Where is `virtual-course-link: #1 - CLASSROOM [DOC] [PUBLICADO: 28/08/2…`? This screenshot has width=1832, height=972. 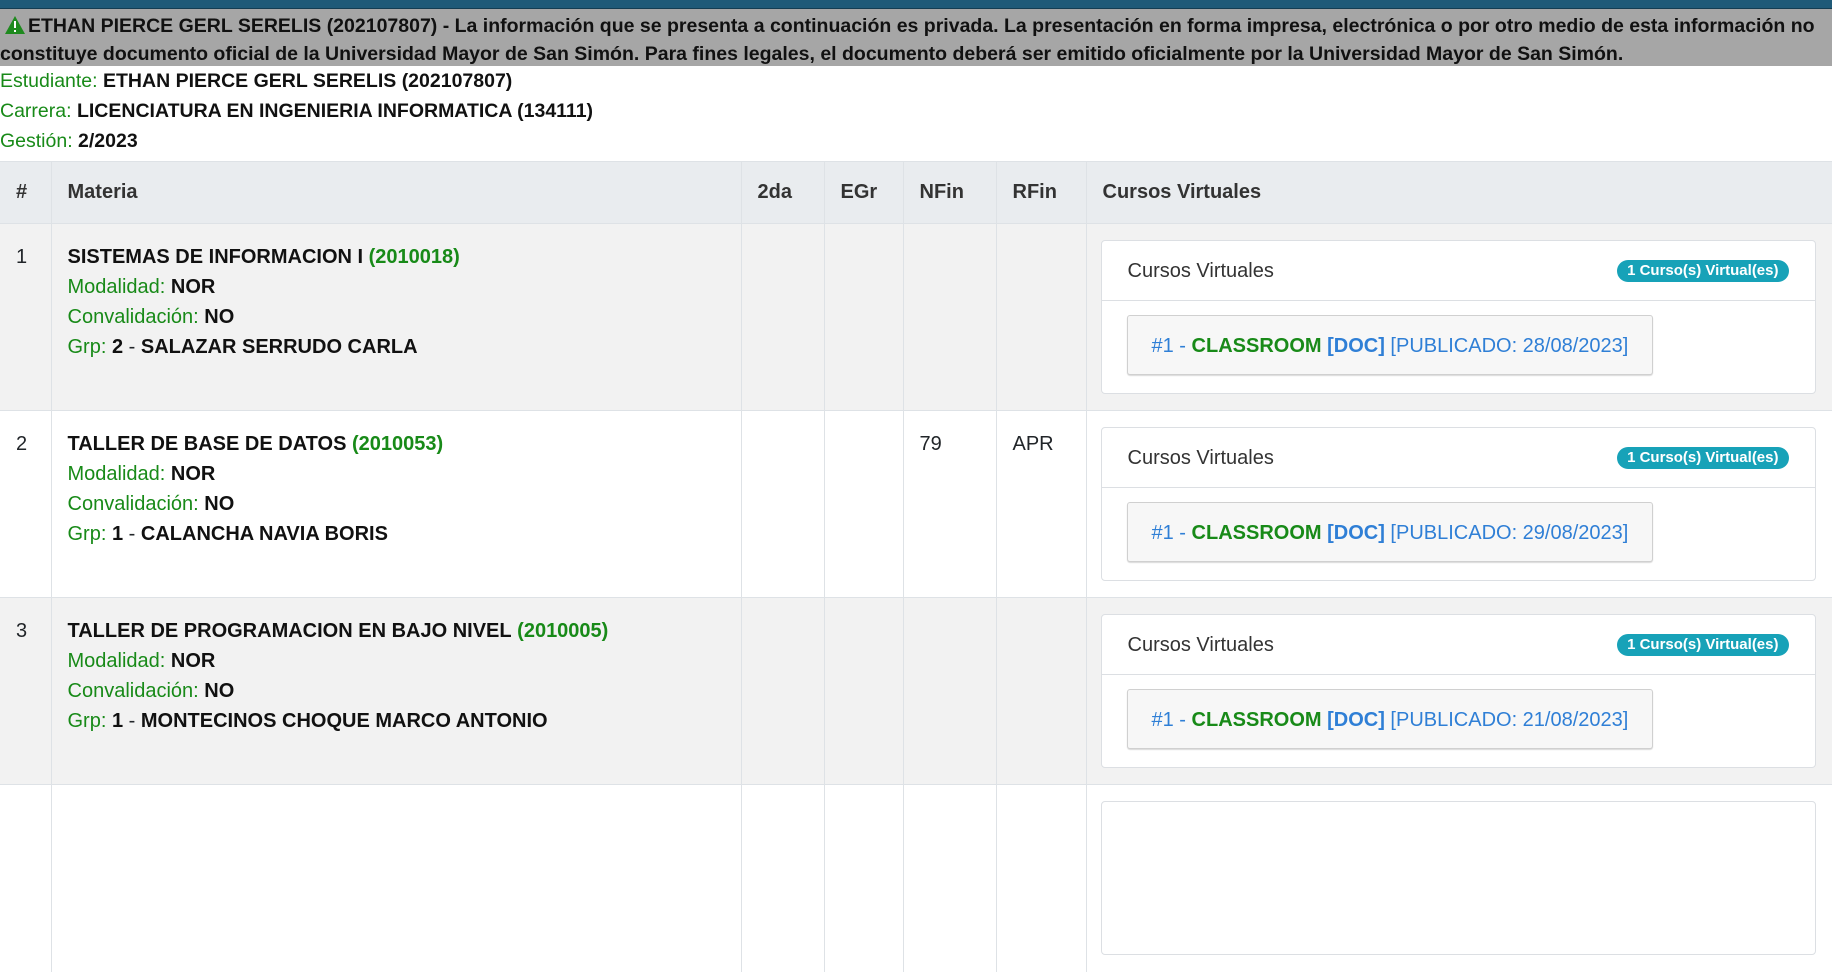 virtual-course-link: #1 - CLASSROOM [DOC] [PUBLICADO: 28/08/2… is located at coordinates (1390, 345).